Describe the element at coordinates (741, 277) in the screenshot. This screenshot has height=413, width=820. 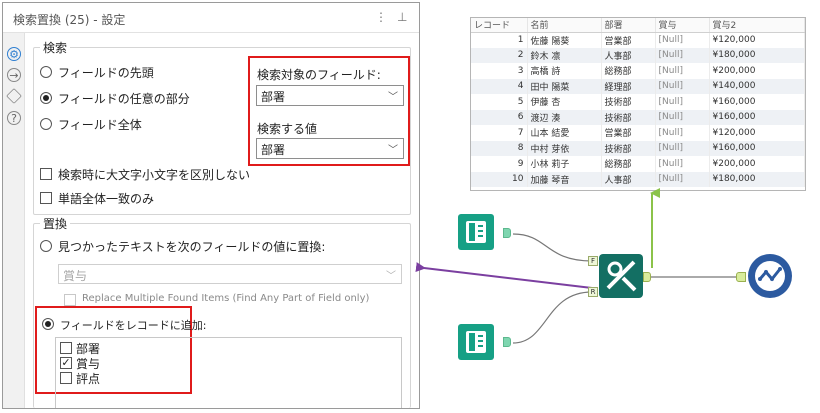
I see `input-anchor` at that location.